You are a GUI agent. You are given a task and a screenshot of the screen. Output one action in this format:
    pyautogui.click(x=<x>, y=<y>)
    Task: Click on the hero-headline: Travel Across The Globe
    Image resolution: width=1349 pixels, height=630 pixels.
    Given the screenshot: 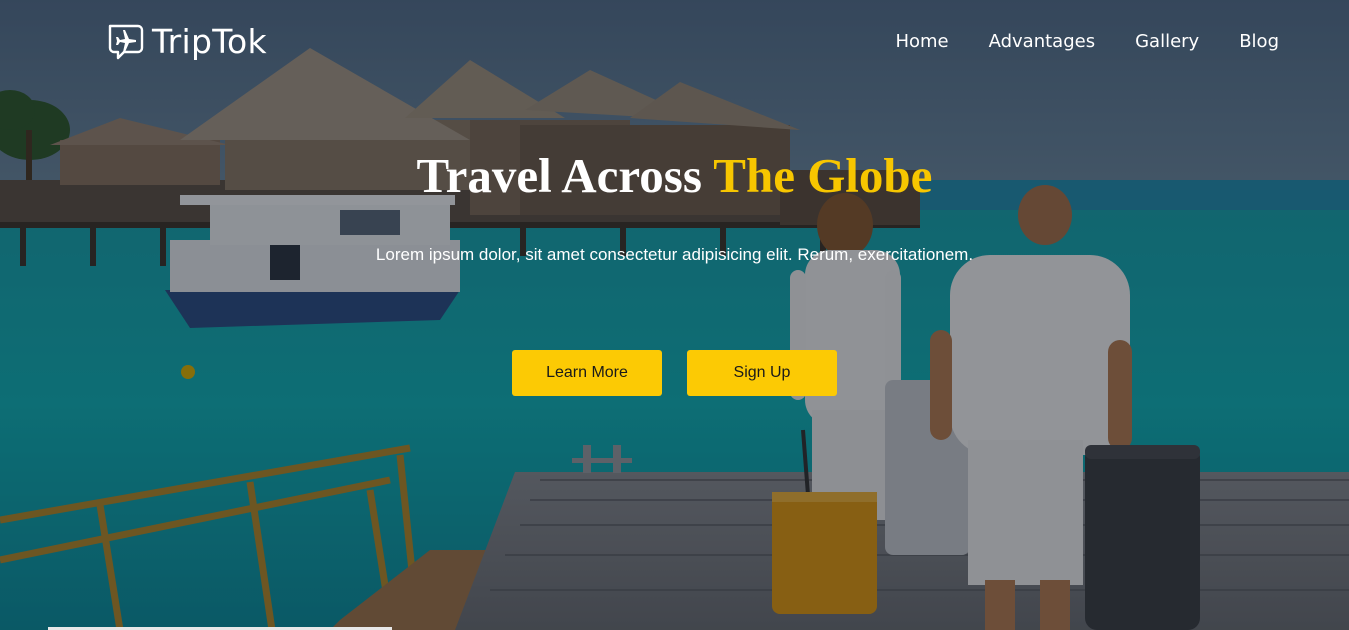 What is the action you would take?
    pyautogui.click(x=674, y=176)
    